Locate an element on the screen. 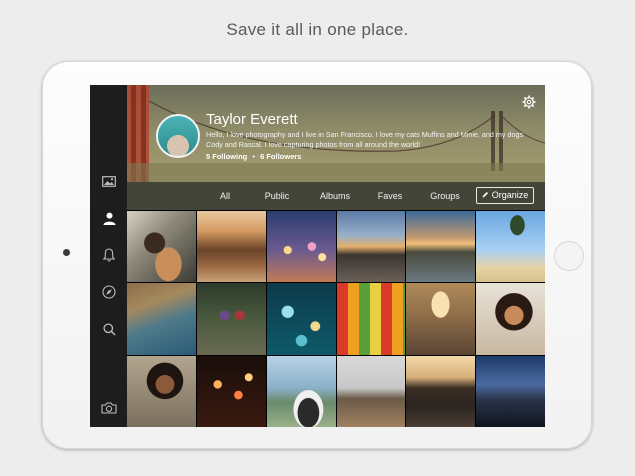 Image resolution: width=635 pixels, height=476 pixels. notifications-icon is located at coordinates (109, 255).